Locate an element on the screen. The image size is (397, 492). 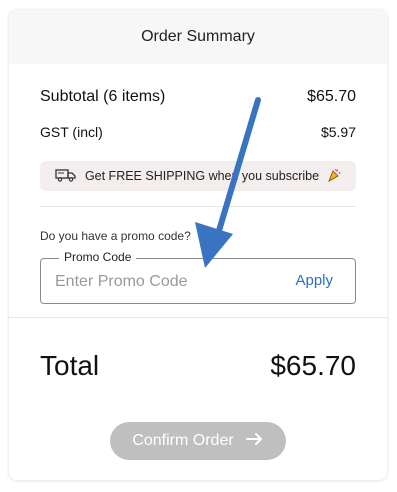
total-label: Total is located at coordinates (70, 365).